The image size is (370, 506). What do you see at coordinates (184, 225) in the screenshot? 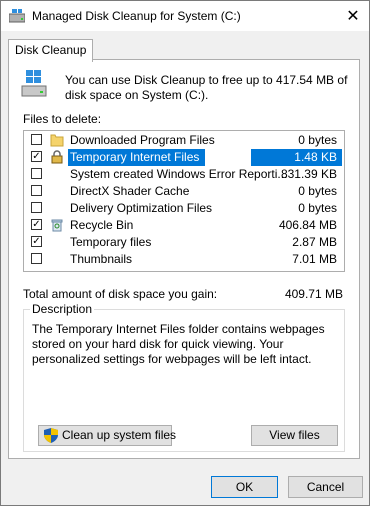
I see `file-row: ✓ Recycle Bin 406.84 MB` at bounding box center [184, 225].